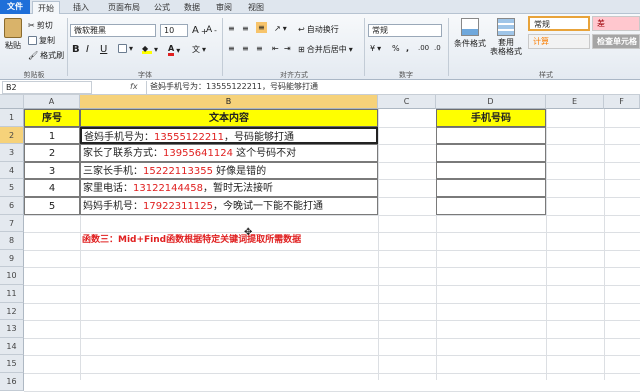 The image size is (640, 392). Describe the element at coordinates (125, 48) in the screenshot. I see `borders-button: ▾` at that location.